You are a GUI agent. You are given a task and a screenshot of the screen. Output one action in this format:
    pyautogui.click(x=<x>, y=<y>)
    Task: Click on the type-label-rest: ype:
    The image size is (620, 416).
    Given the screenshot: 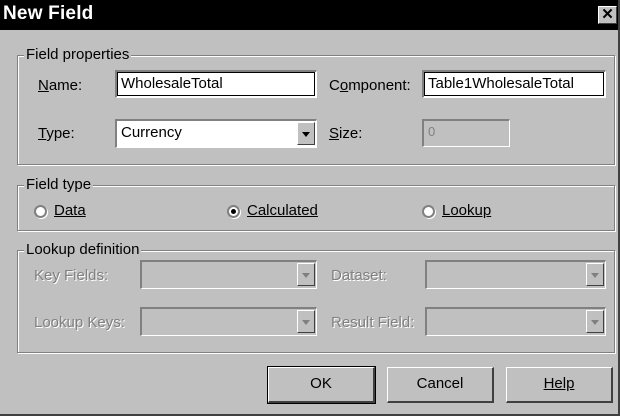 What is the action you would take?
    pyautogui.click(x=60, y=133)
    